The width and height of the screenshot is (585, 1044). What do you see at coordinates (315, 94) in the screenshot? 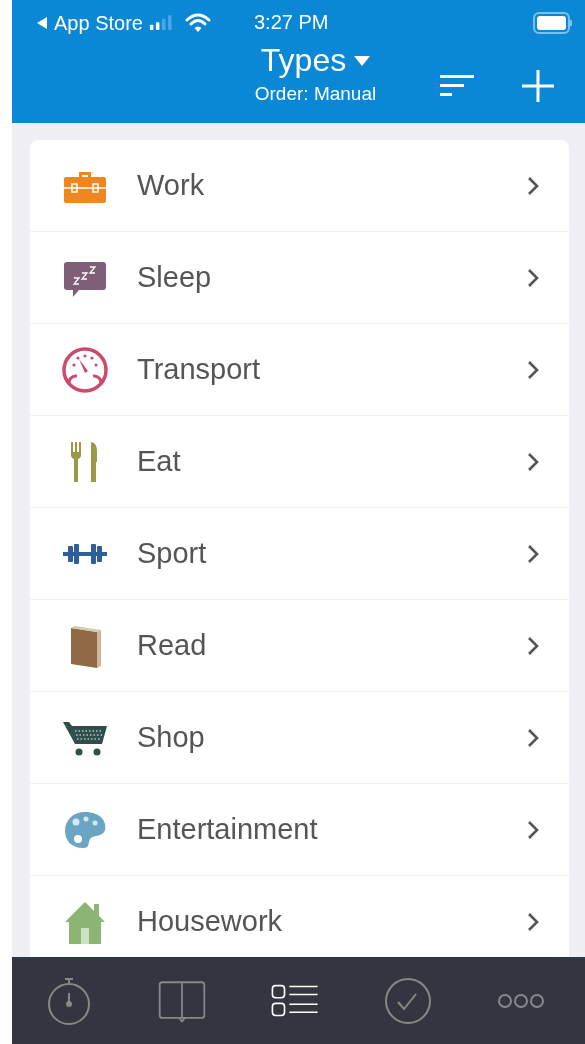
I see `header-subtitle: Order: Manual` at bounding box center [315, 94].